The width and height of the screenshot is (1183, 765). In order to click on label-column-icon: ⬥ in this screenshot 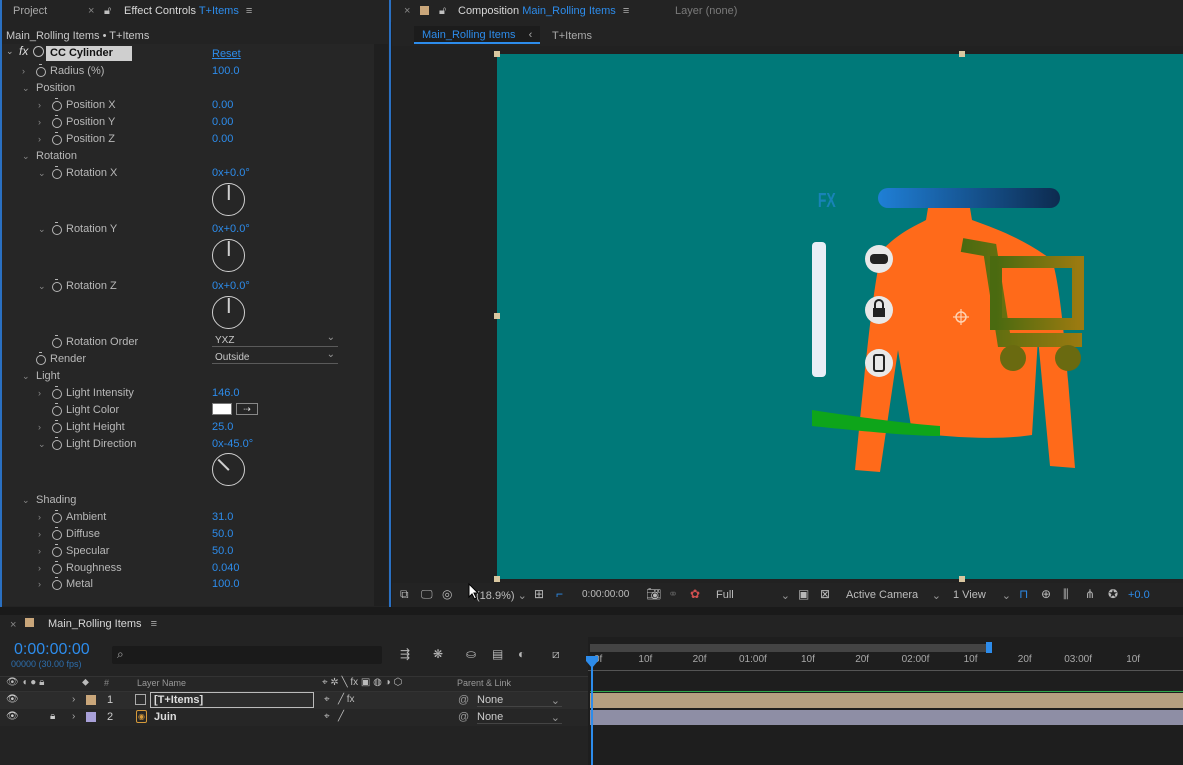, I will do `click(85, 682)`.